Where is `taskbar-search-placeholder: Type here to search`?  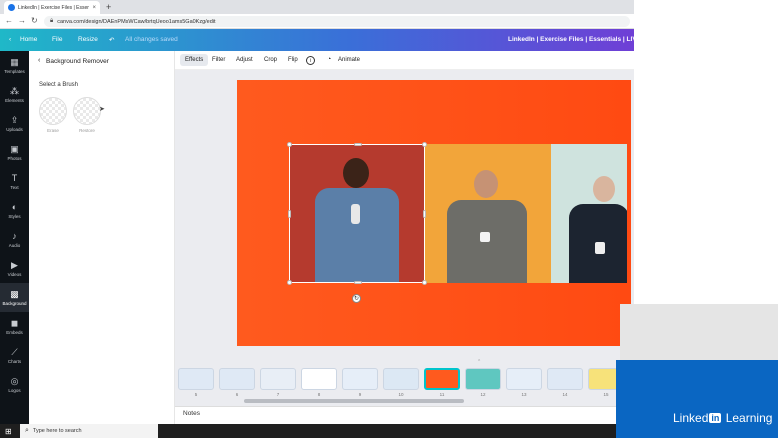
taskbar-search-placeholder: Type here to search is located at coordinates (57, 431).